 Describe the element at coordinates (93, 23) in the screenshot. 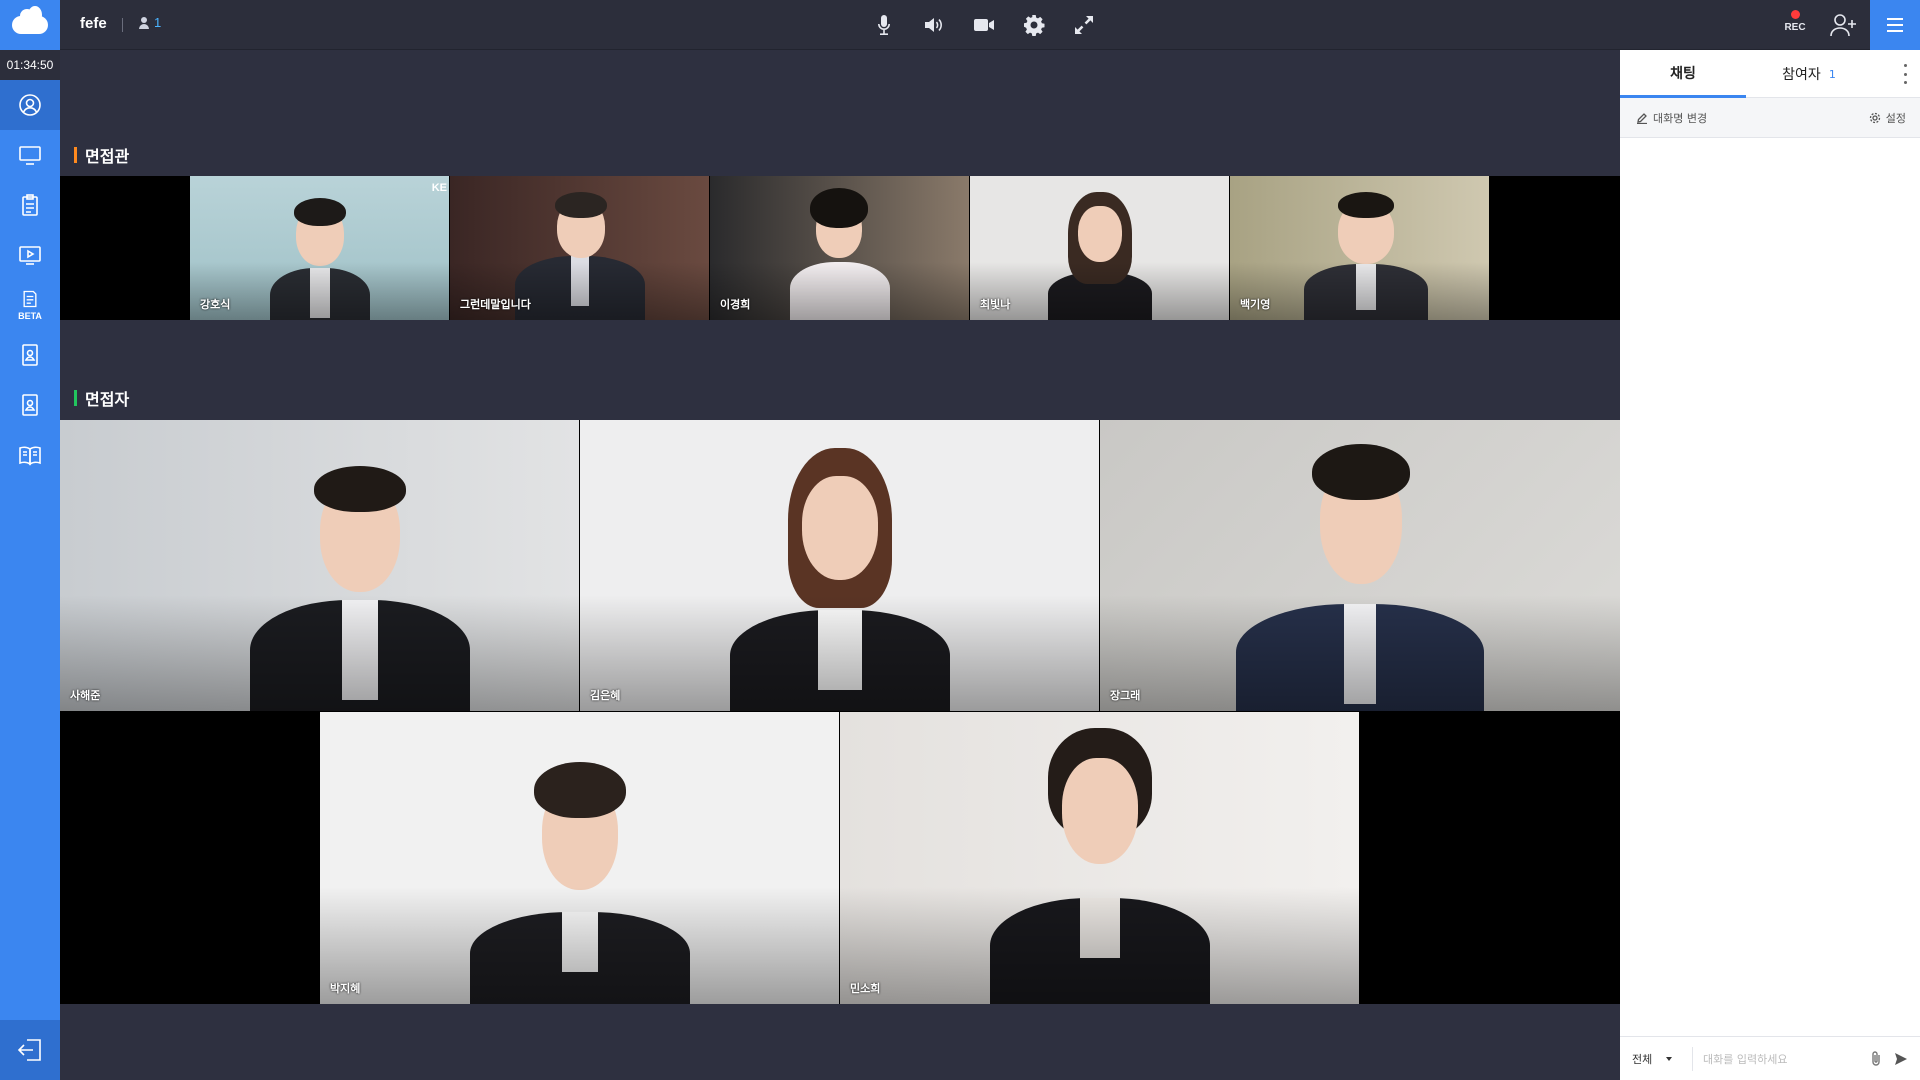

I see `room-name: fefe` at that location.